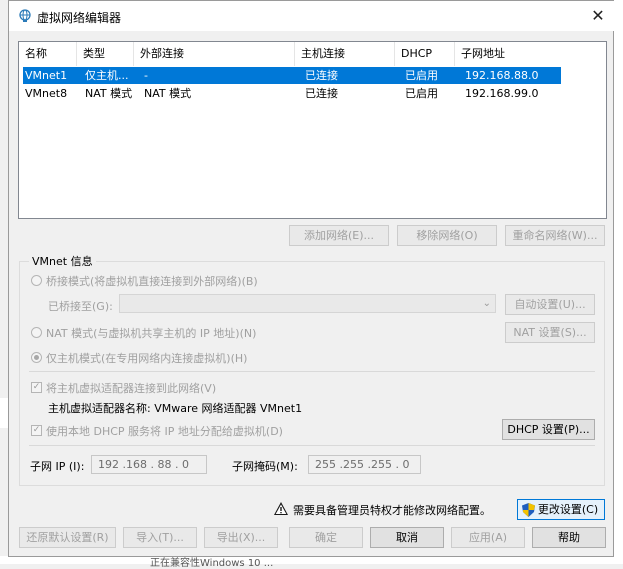  I want to click on bridged-to-label: 已桥接至(G):, so click(80, 306).